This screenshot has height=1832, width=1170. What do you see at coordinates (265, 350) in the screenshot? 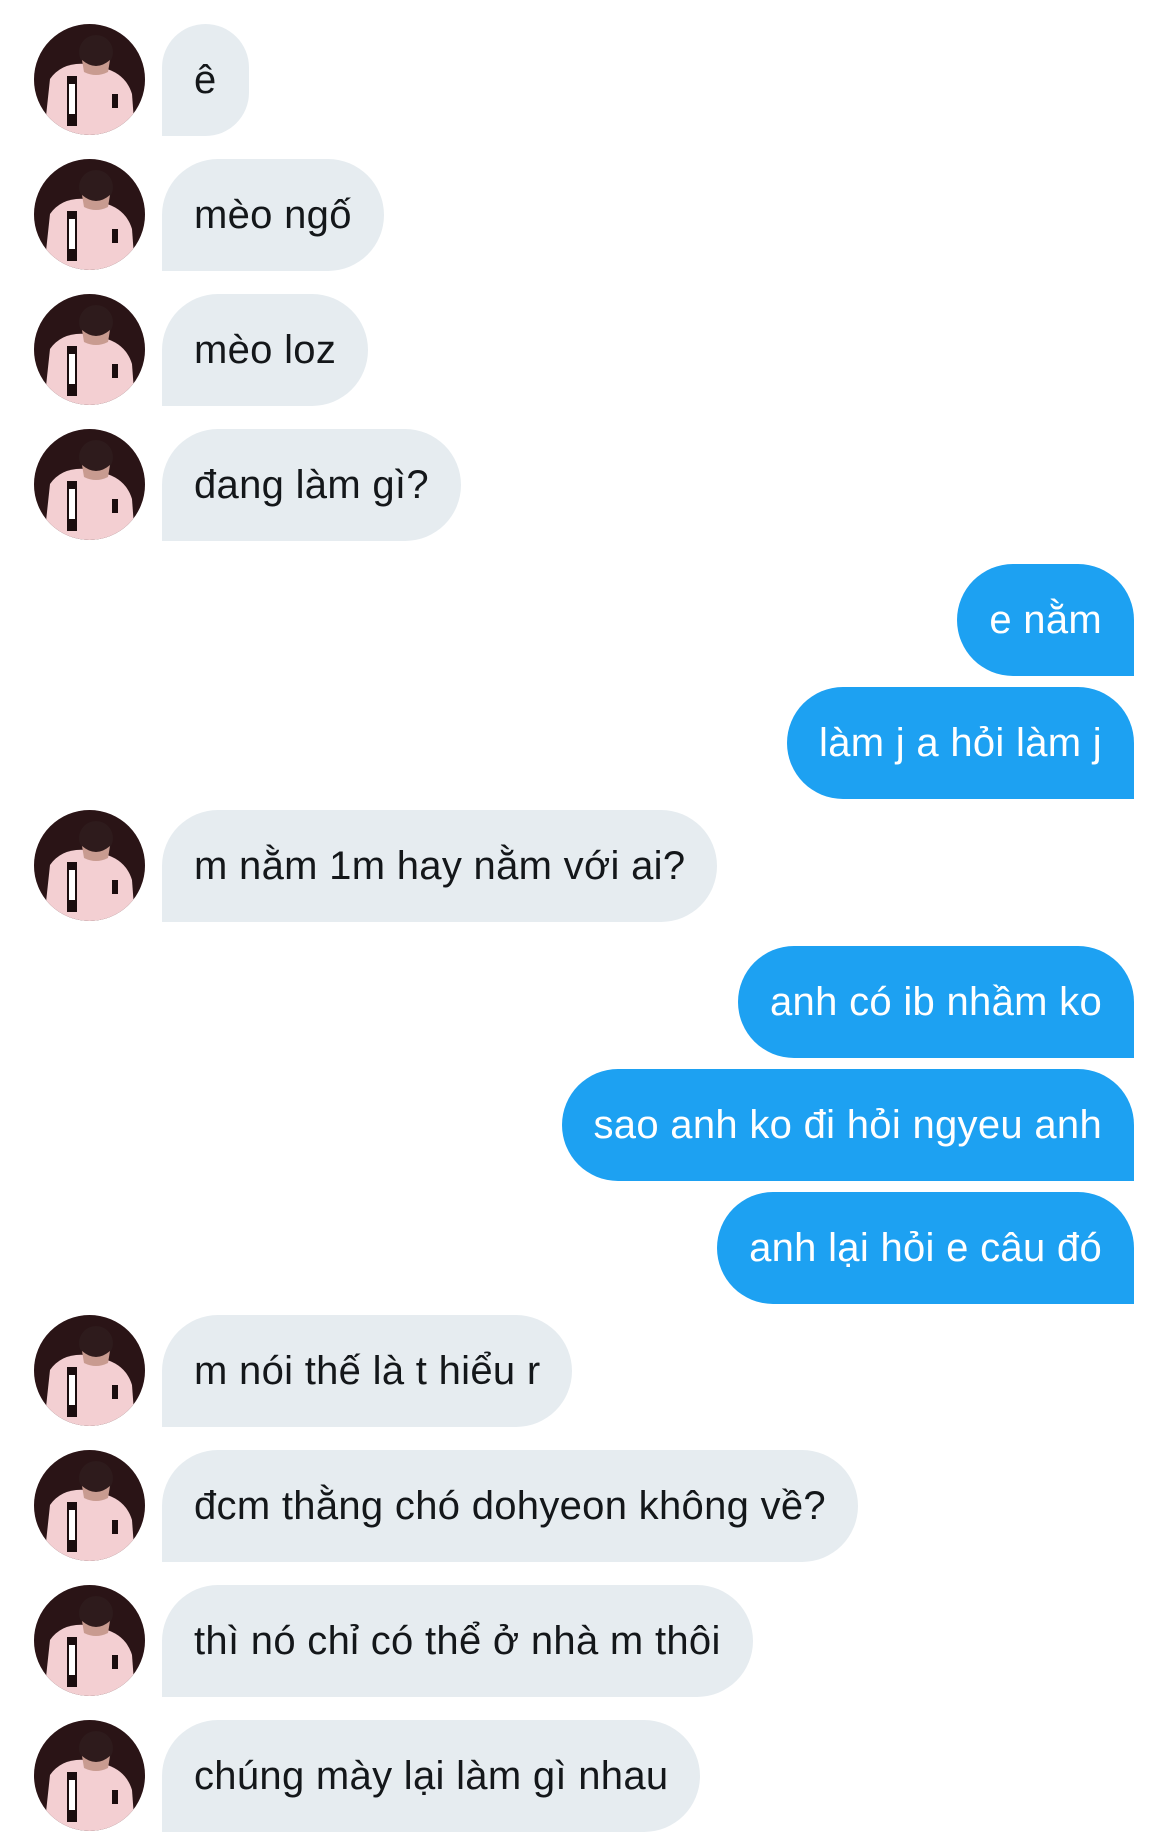
I see `message-bubble: mèo loz` at bounding box center [265, 350].